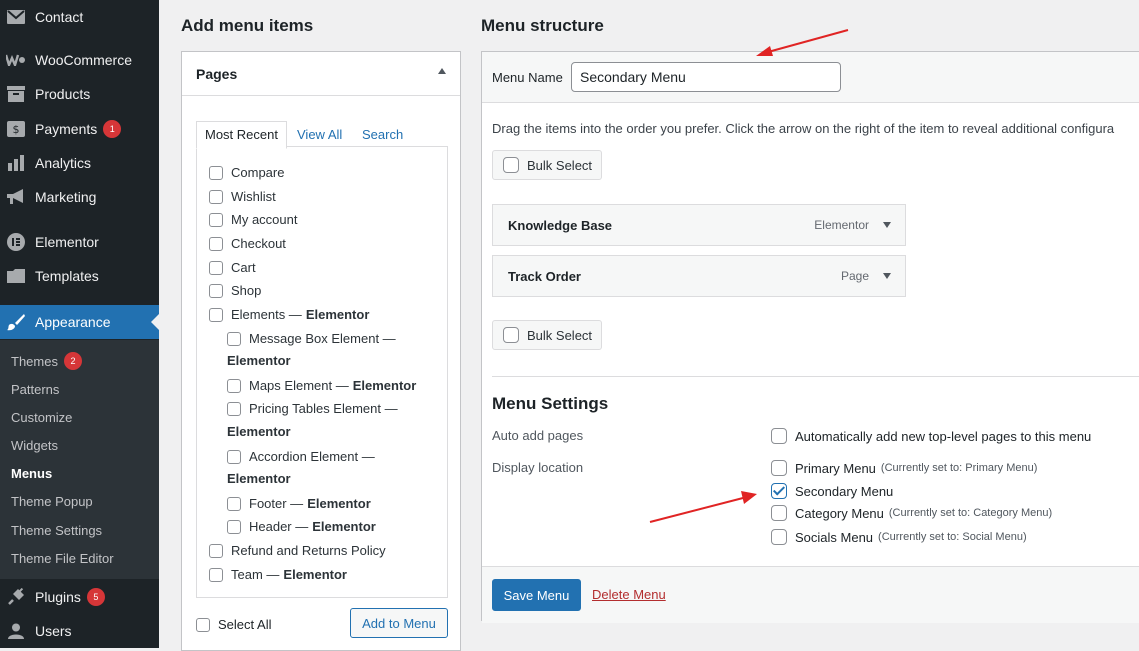 The width and height of the screenshot is (1139, 651). Describe the element at coordinates (699, 276) in the screenshot. I see `menu-item: Track Order Page` at that location.